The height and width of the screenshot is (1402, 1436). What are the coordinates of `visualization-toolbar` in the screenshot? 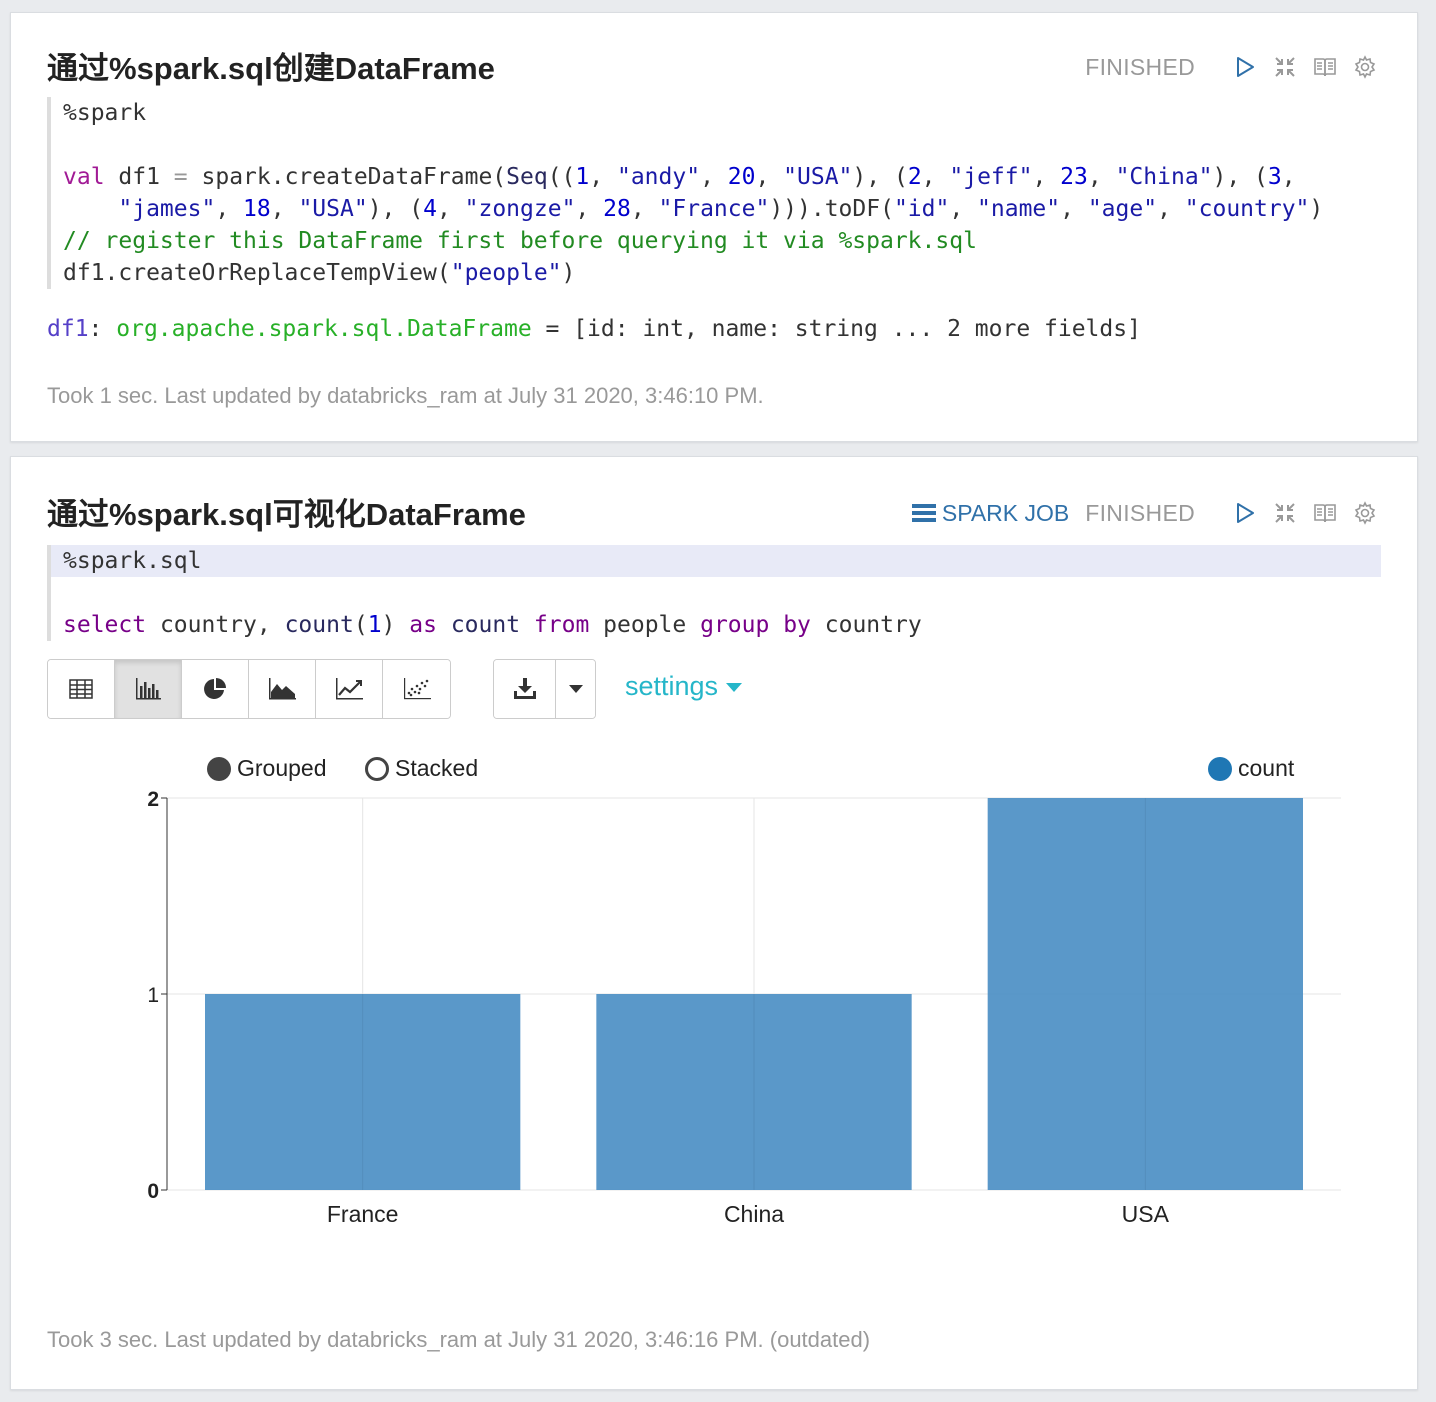 It's located at (249, 689).